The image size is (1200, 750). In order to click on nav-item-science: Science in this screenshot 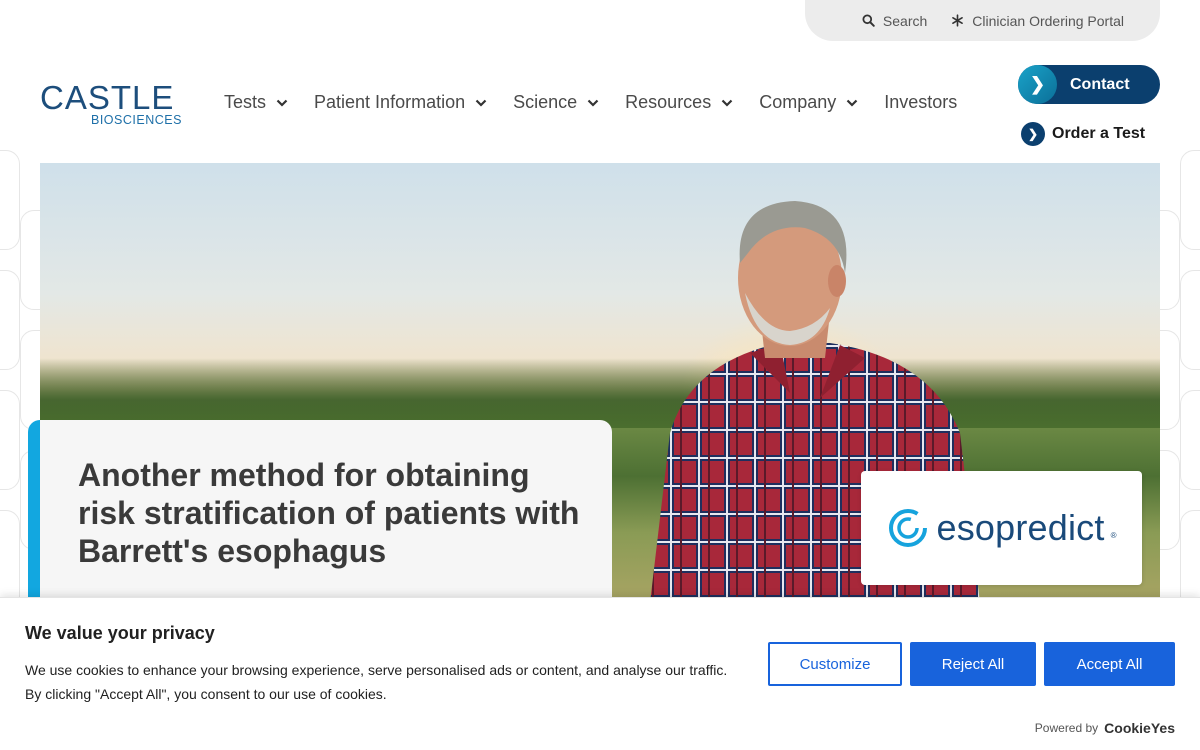, I will do `click(556, 102)`.